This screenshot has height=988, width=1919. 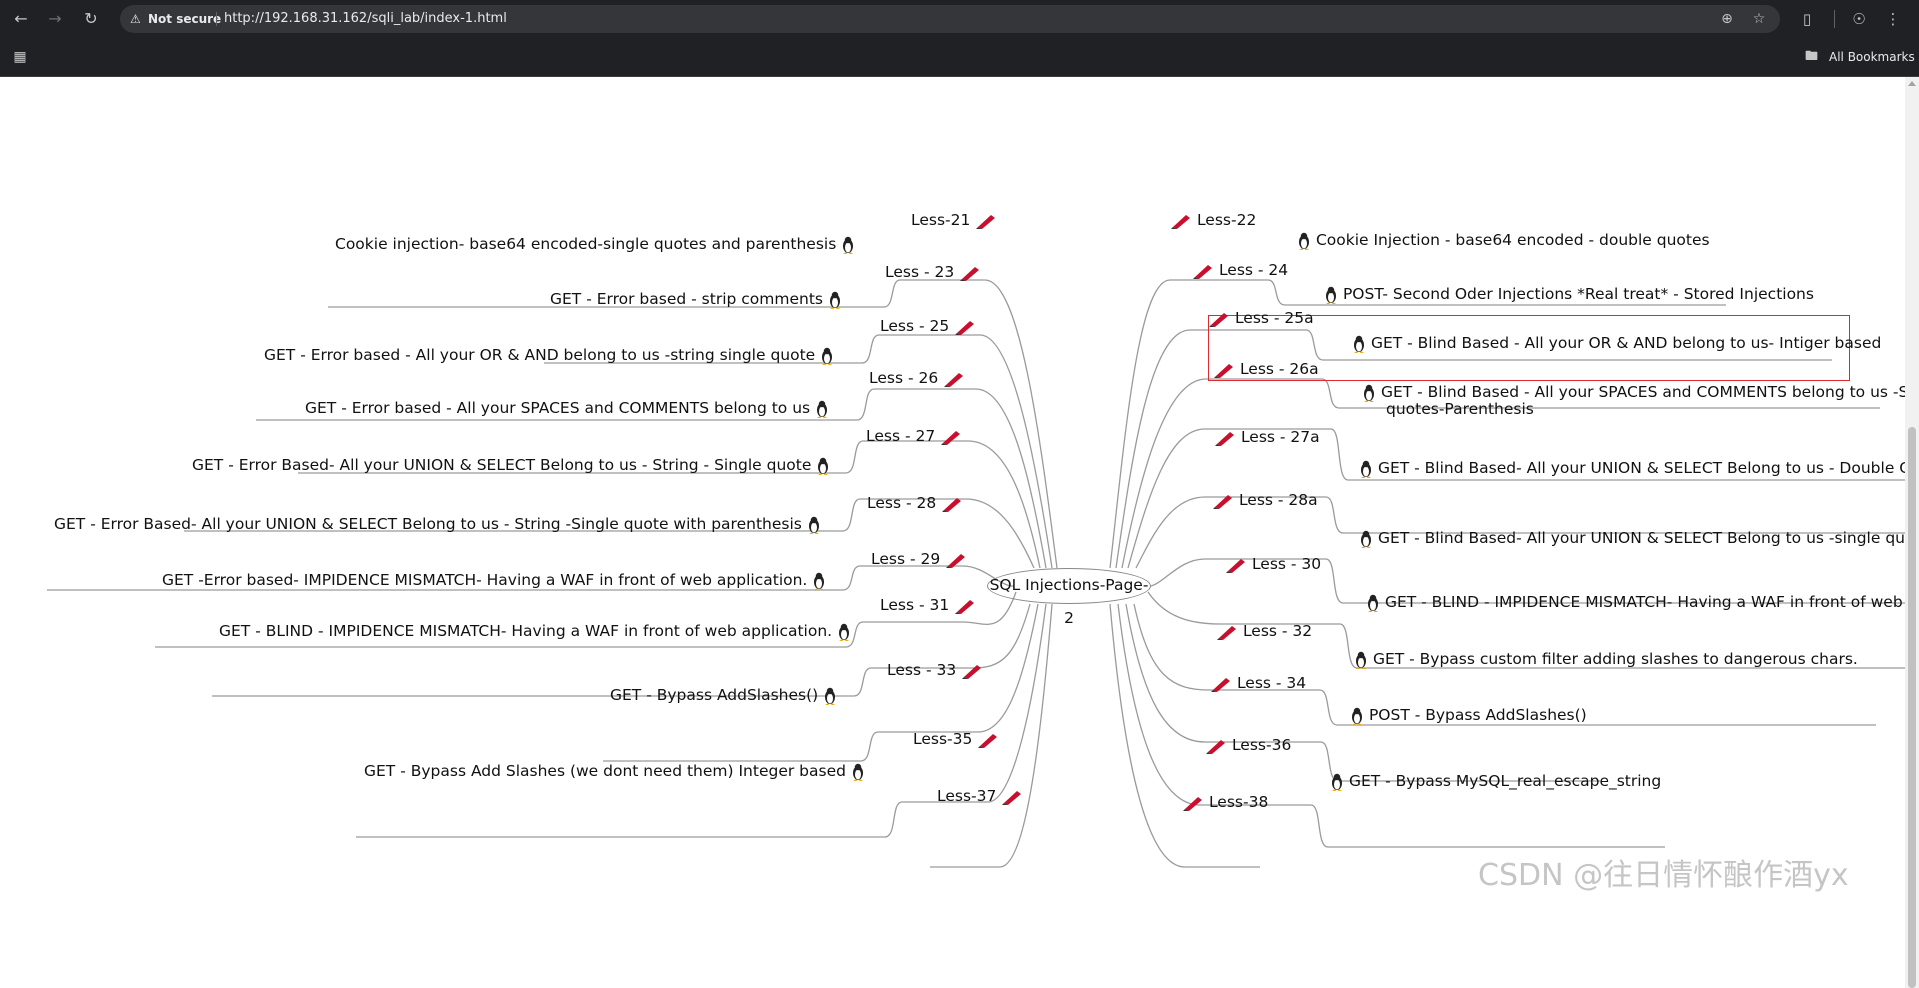 What do you see at coordinates (1238, 802) in the screenshot?
I see `lesson-label: Less-38` at bounding box center [1238, 802].